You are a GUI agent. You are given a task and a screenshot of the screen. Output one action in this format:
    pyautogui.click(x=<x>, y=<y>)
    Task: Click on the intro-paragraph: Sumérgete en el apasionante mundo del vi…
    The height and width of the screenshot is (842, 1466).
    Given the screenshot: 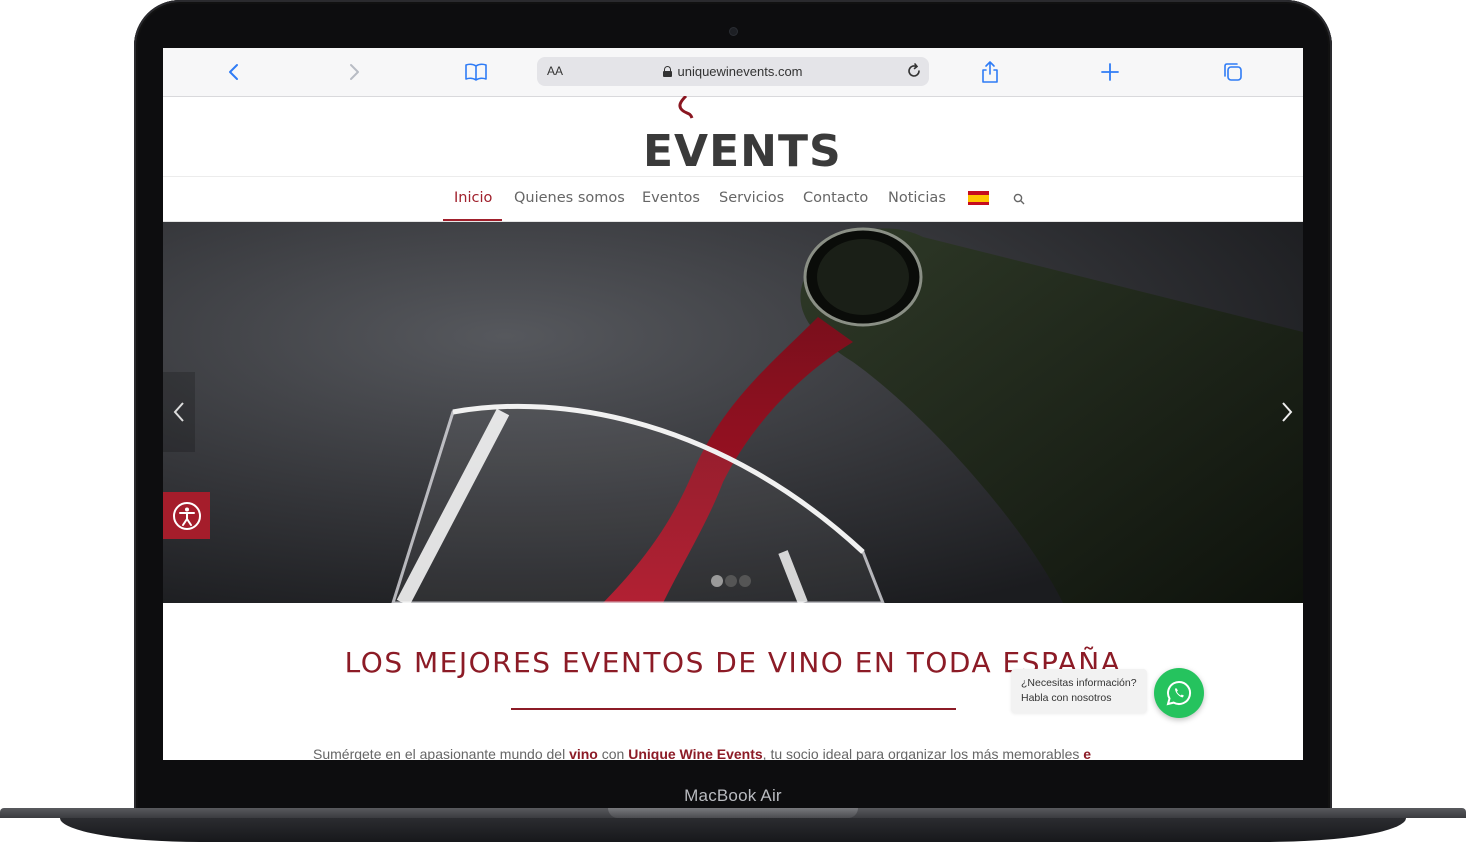 What is the action you would take?
    pyautogui.click(x=713, y=753)
    